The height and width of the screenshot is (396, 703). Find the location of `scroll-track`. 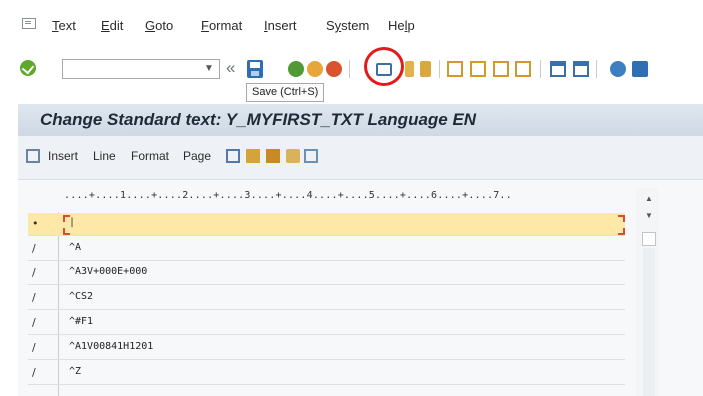

scroll-track is located at coordinates (649, 322).